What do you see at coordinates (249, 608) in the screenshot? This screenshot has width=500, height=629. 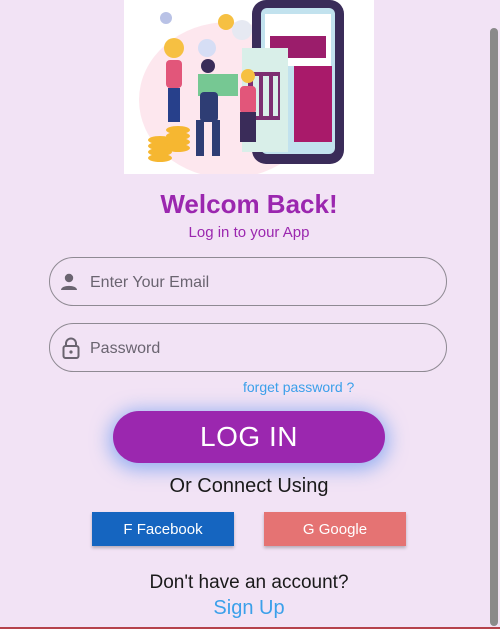 I see `signup-link: Sign Up` at bounding box center [249, 608].